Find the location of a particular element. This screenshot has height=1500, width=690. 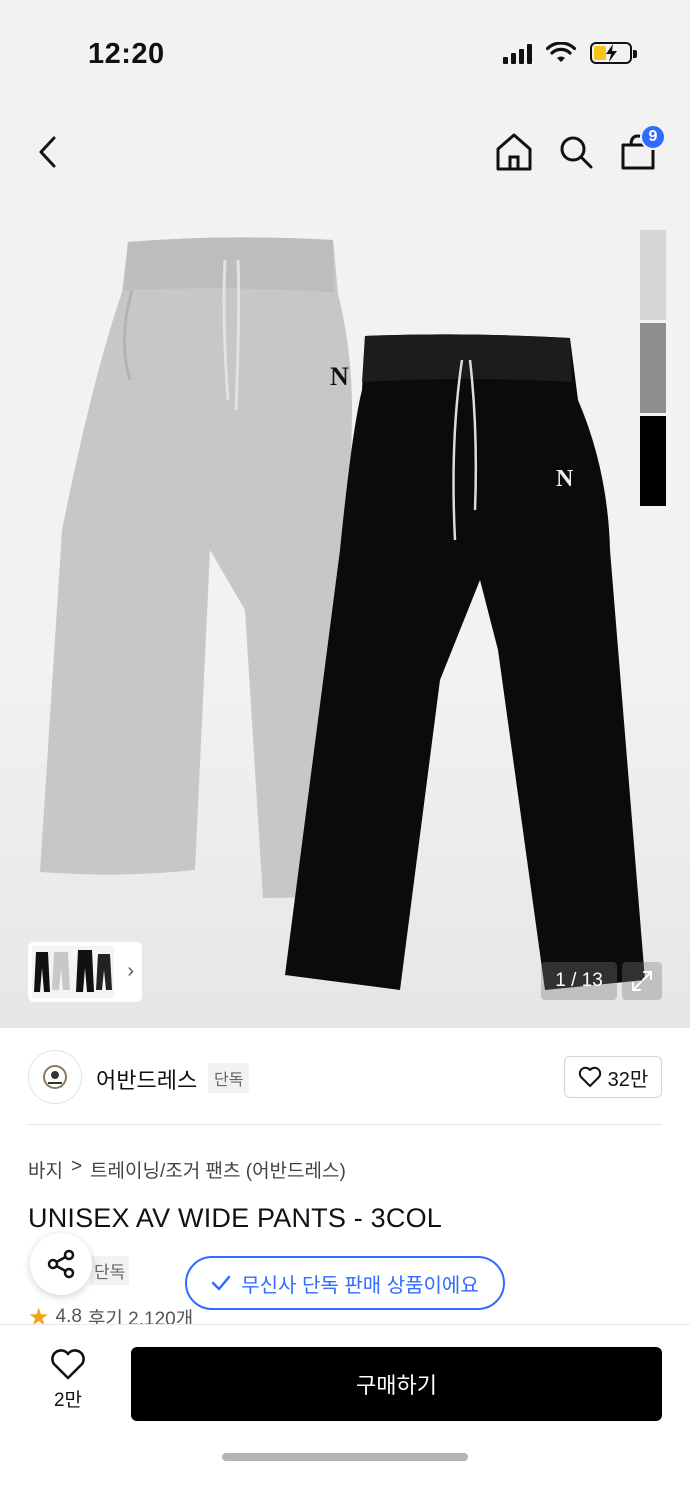

breadcrumb: 바지 > 트레이닝/조거 팬츠 (어반드레스) is located at coordinates (187, 1169).